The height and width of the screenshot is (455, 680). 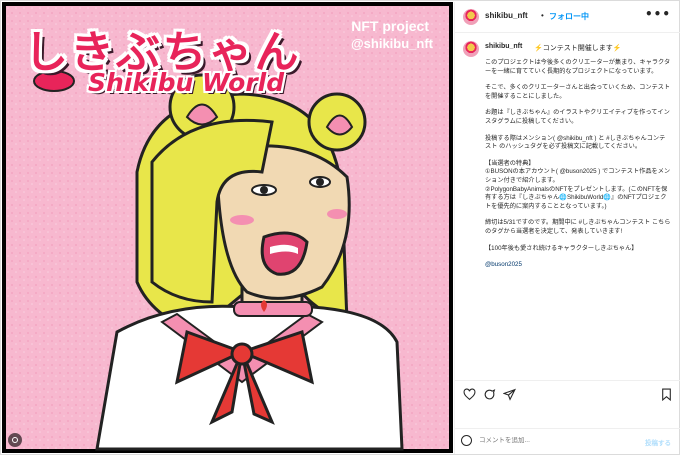 What do you see at coordinates (390, 26) in the screenshot?
I see `nft-project-label: NFT project` at bounding box center [390, 26].